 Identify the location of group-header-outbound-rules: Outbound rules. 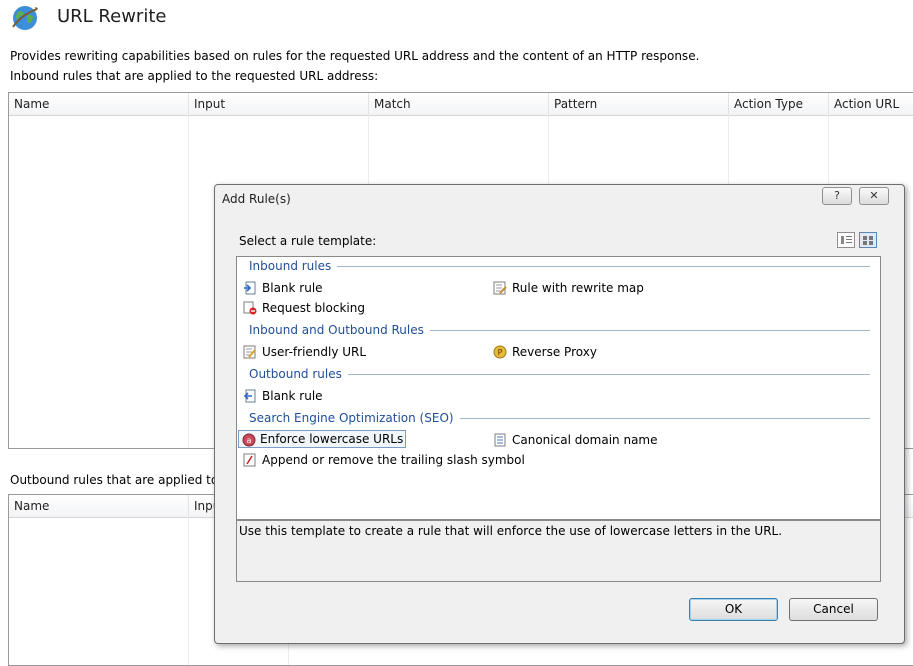
(298, 374).